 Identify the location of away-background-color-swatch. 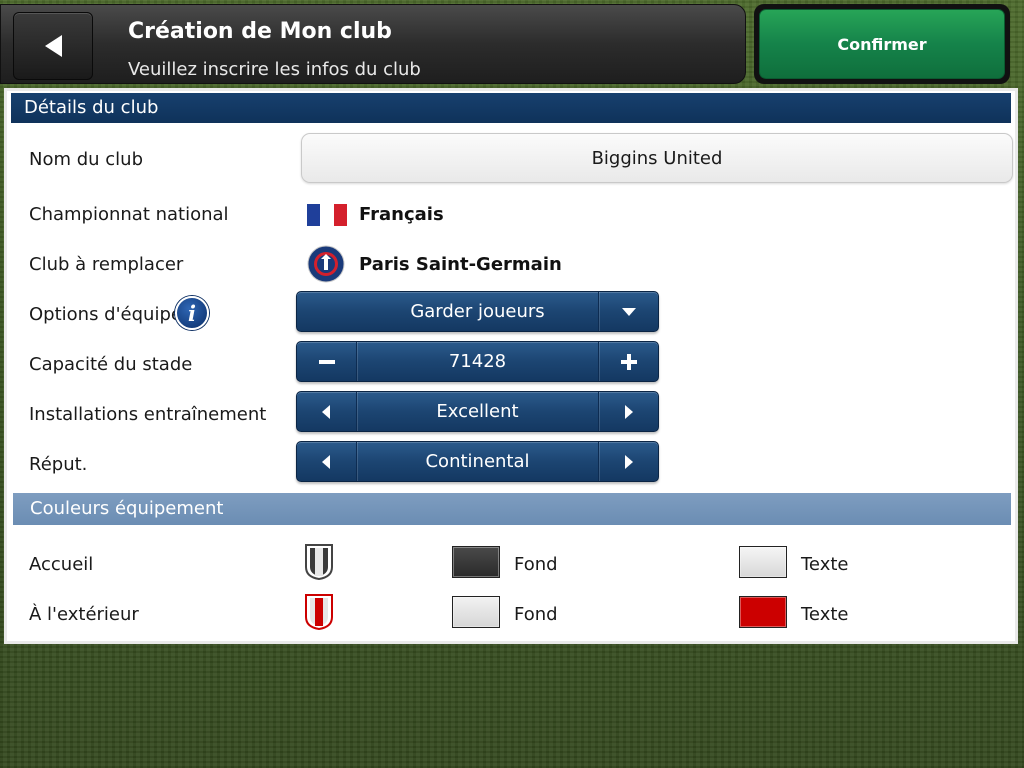
(476, 612).